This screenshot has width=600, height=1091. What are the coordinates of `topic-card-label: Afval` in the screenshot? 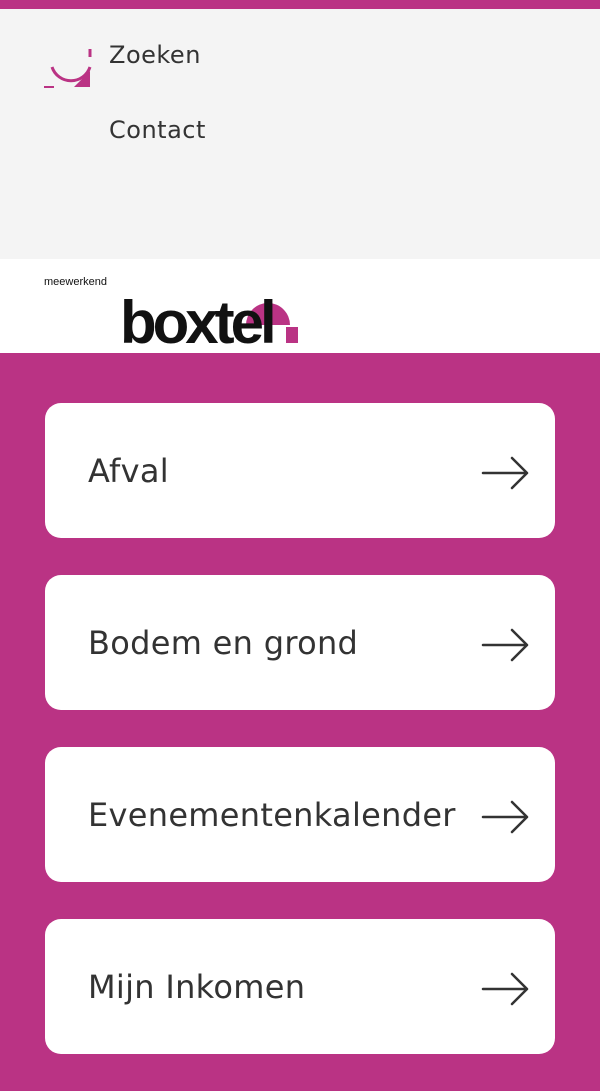 It's located at (128, 470).